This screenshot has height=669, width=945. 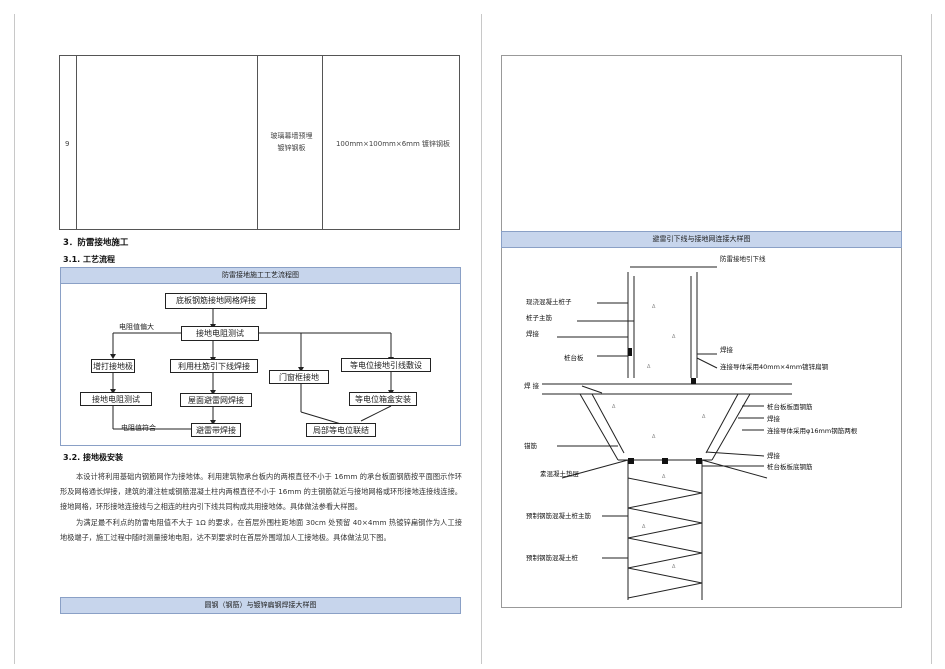 What do you see at coordinates (138, 428) in the screenshot?
I see `flow-condition-ok: 电阻值符合` at bounding box center [138, 428].